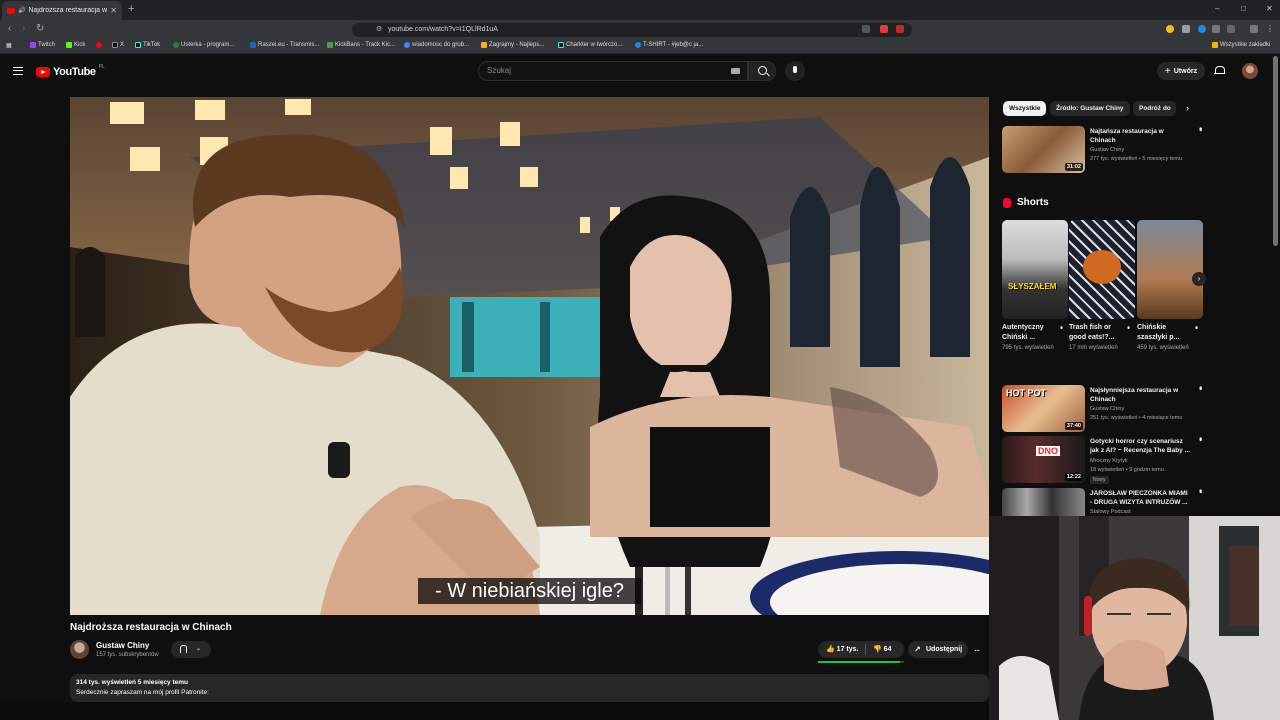 This screenshot has height=720, width=1280. Describe the element at coordinates (887, 649) in the screenshot. I see `dislike-count: 64` at that location.